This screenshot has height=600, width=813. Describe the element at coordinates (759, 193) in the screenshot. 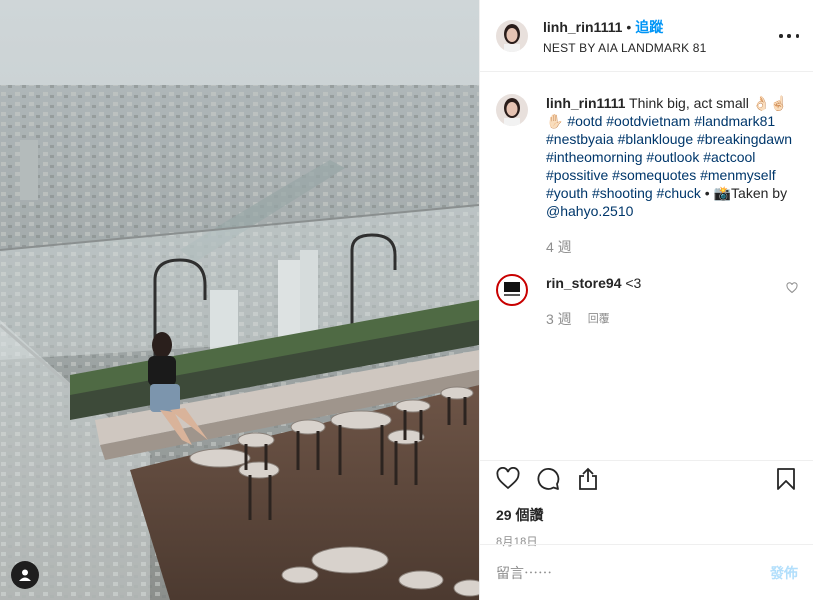

I see `taken-by-text: Taken by` at that location.